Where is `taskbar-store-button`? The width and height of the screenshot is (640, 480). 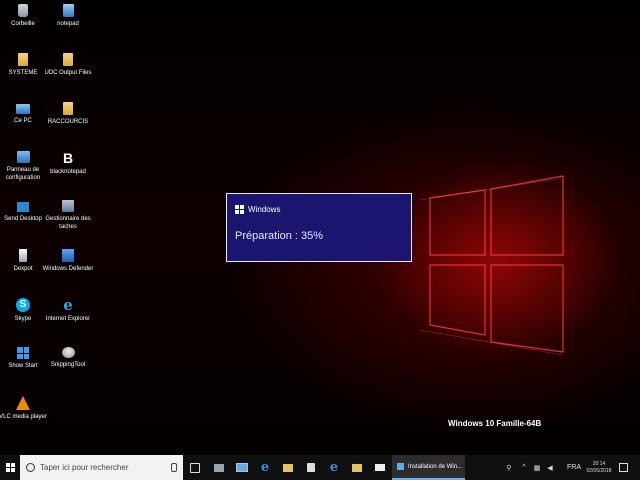
taskbar-store-button is located at coordinates (311, 467).